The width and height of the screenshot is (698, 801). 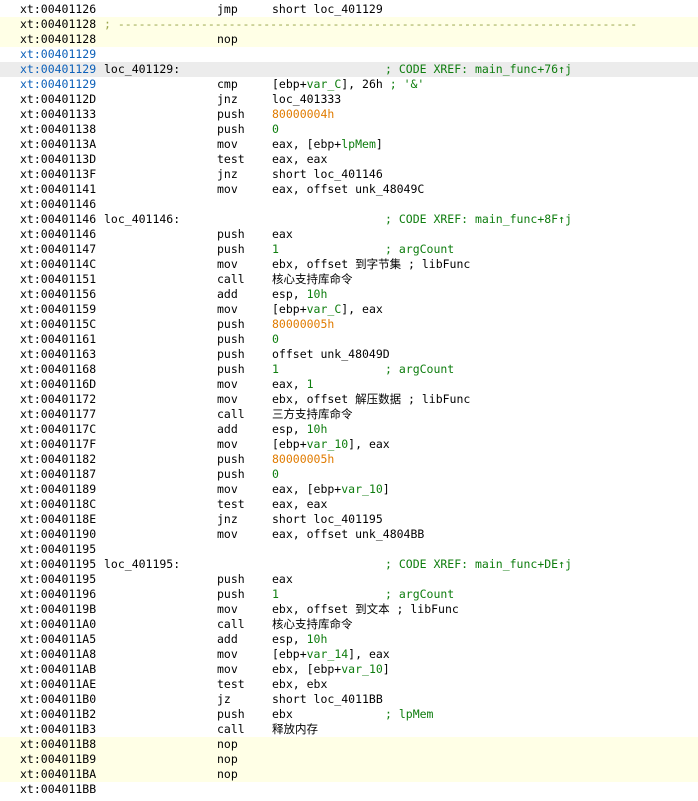 I want to click on instruction-operands: 释放内存, so click(x=295, y=729).